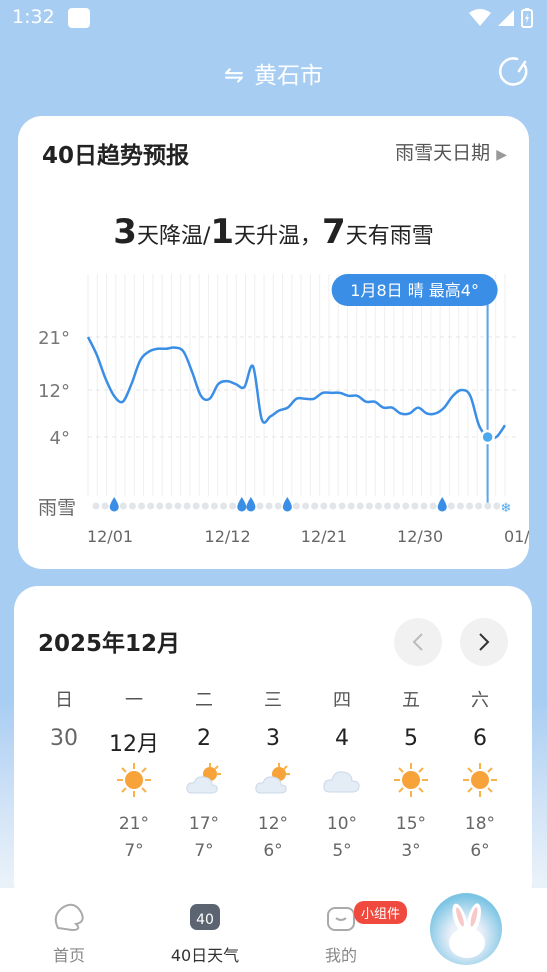 Image resolution: width=547 pixels, height=972 pixels. Describe the element at coordinates (516, 536) in the screenshot. I see `x-tick-label: 01/09` at that location.